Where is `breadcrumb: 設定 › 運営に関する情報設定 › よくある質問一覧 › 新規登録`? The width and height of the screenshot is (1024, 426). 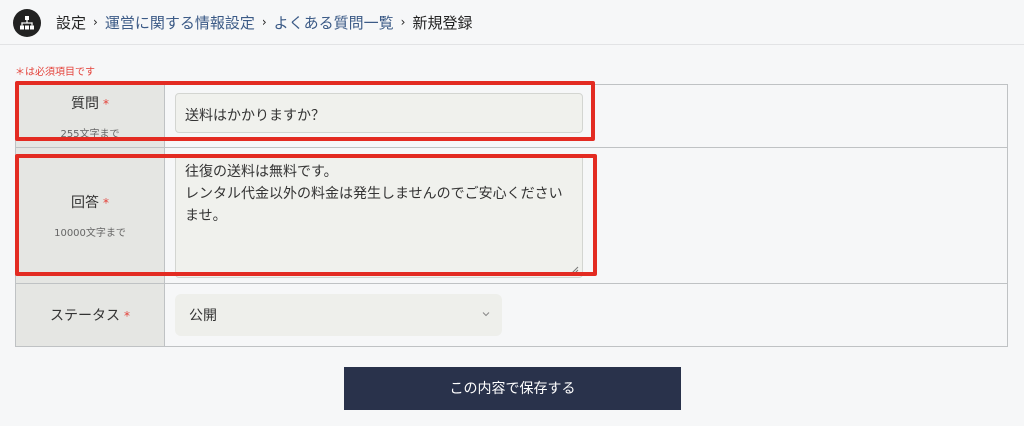
breadcrumb: 設定 › 運営に関する情報設定 › よくある質問一覧 › 新規登録 is located at coordinates (264, 22).